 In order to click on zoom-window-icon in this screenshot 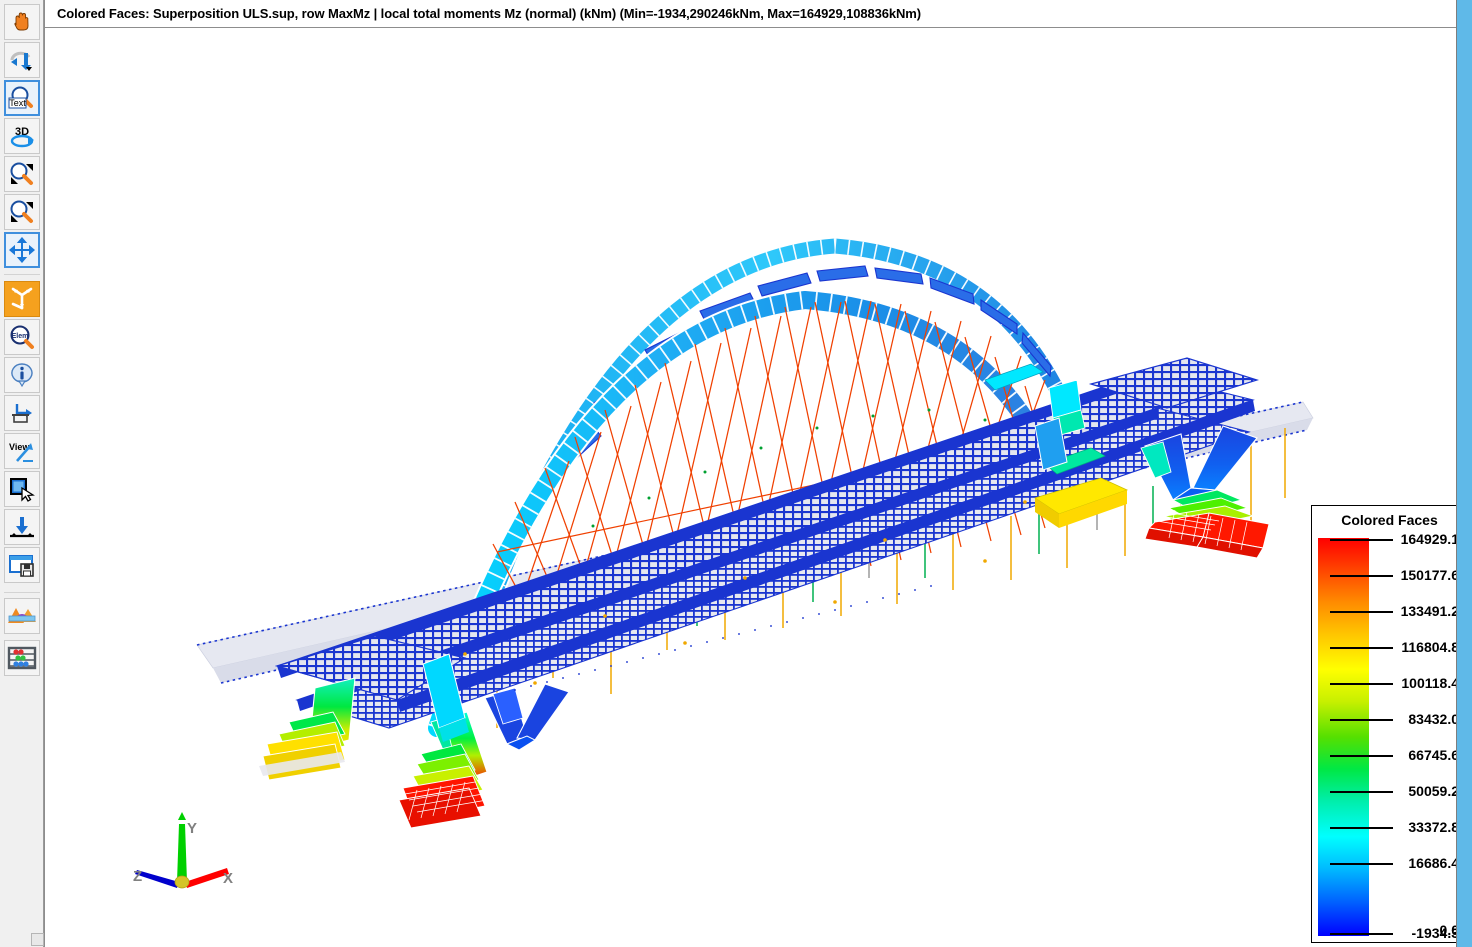, I will do `click(22, 174)`.